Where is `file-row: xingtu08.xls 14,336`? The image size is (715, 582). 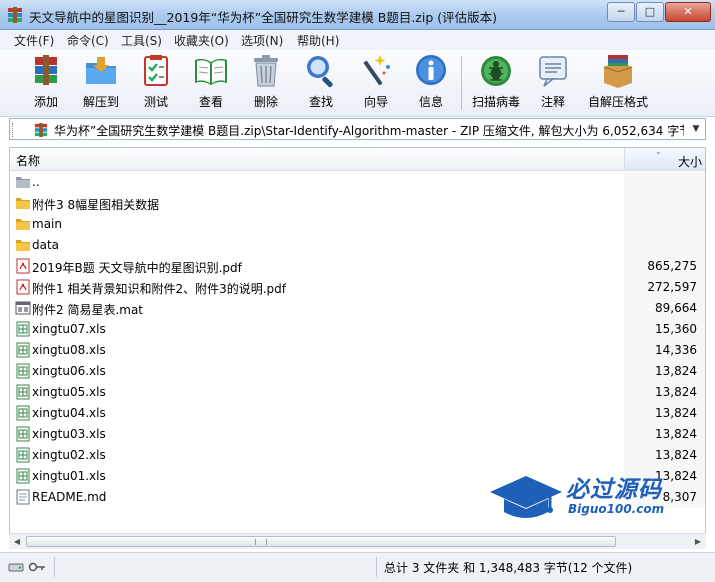
file-row: xingtu08.xls 14,336 is located at coordinates (357, 350).